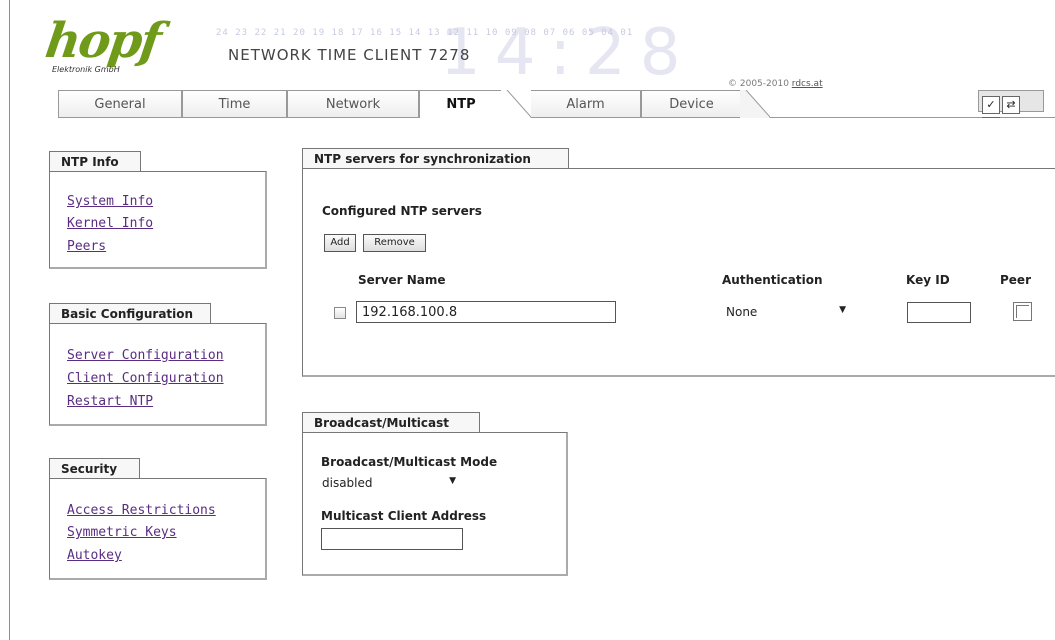 This screenshot has height=640, width=1055. What do you see at coordinates (435, 158) in the screenshot?
I see `servers-panel-title: NTP servers for synchronization` at bounding box center [435, 158].